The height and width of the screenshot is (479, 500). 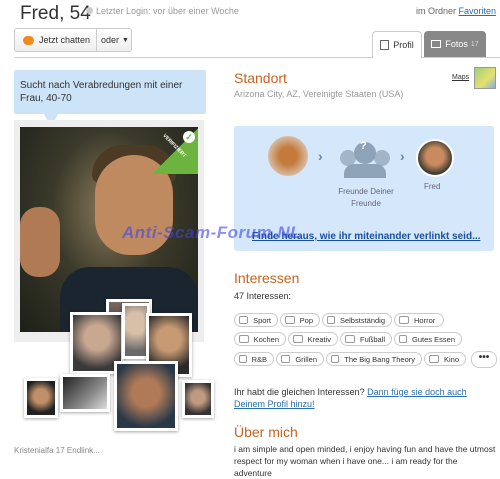 What do you see at coordinates (260, 78) in the screenshot?
I see `location-heading: Standort` at bounding box center [260, 78].